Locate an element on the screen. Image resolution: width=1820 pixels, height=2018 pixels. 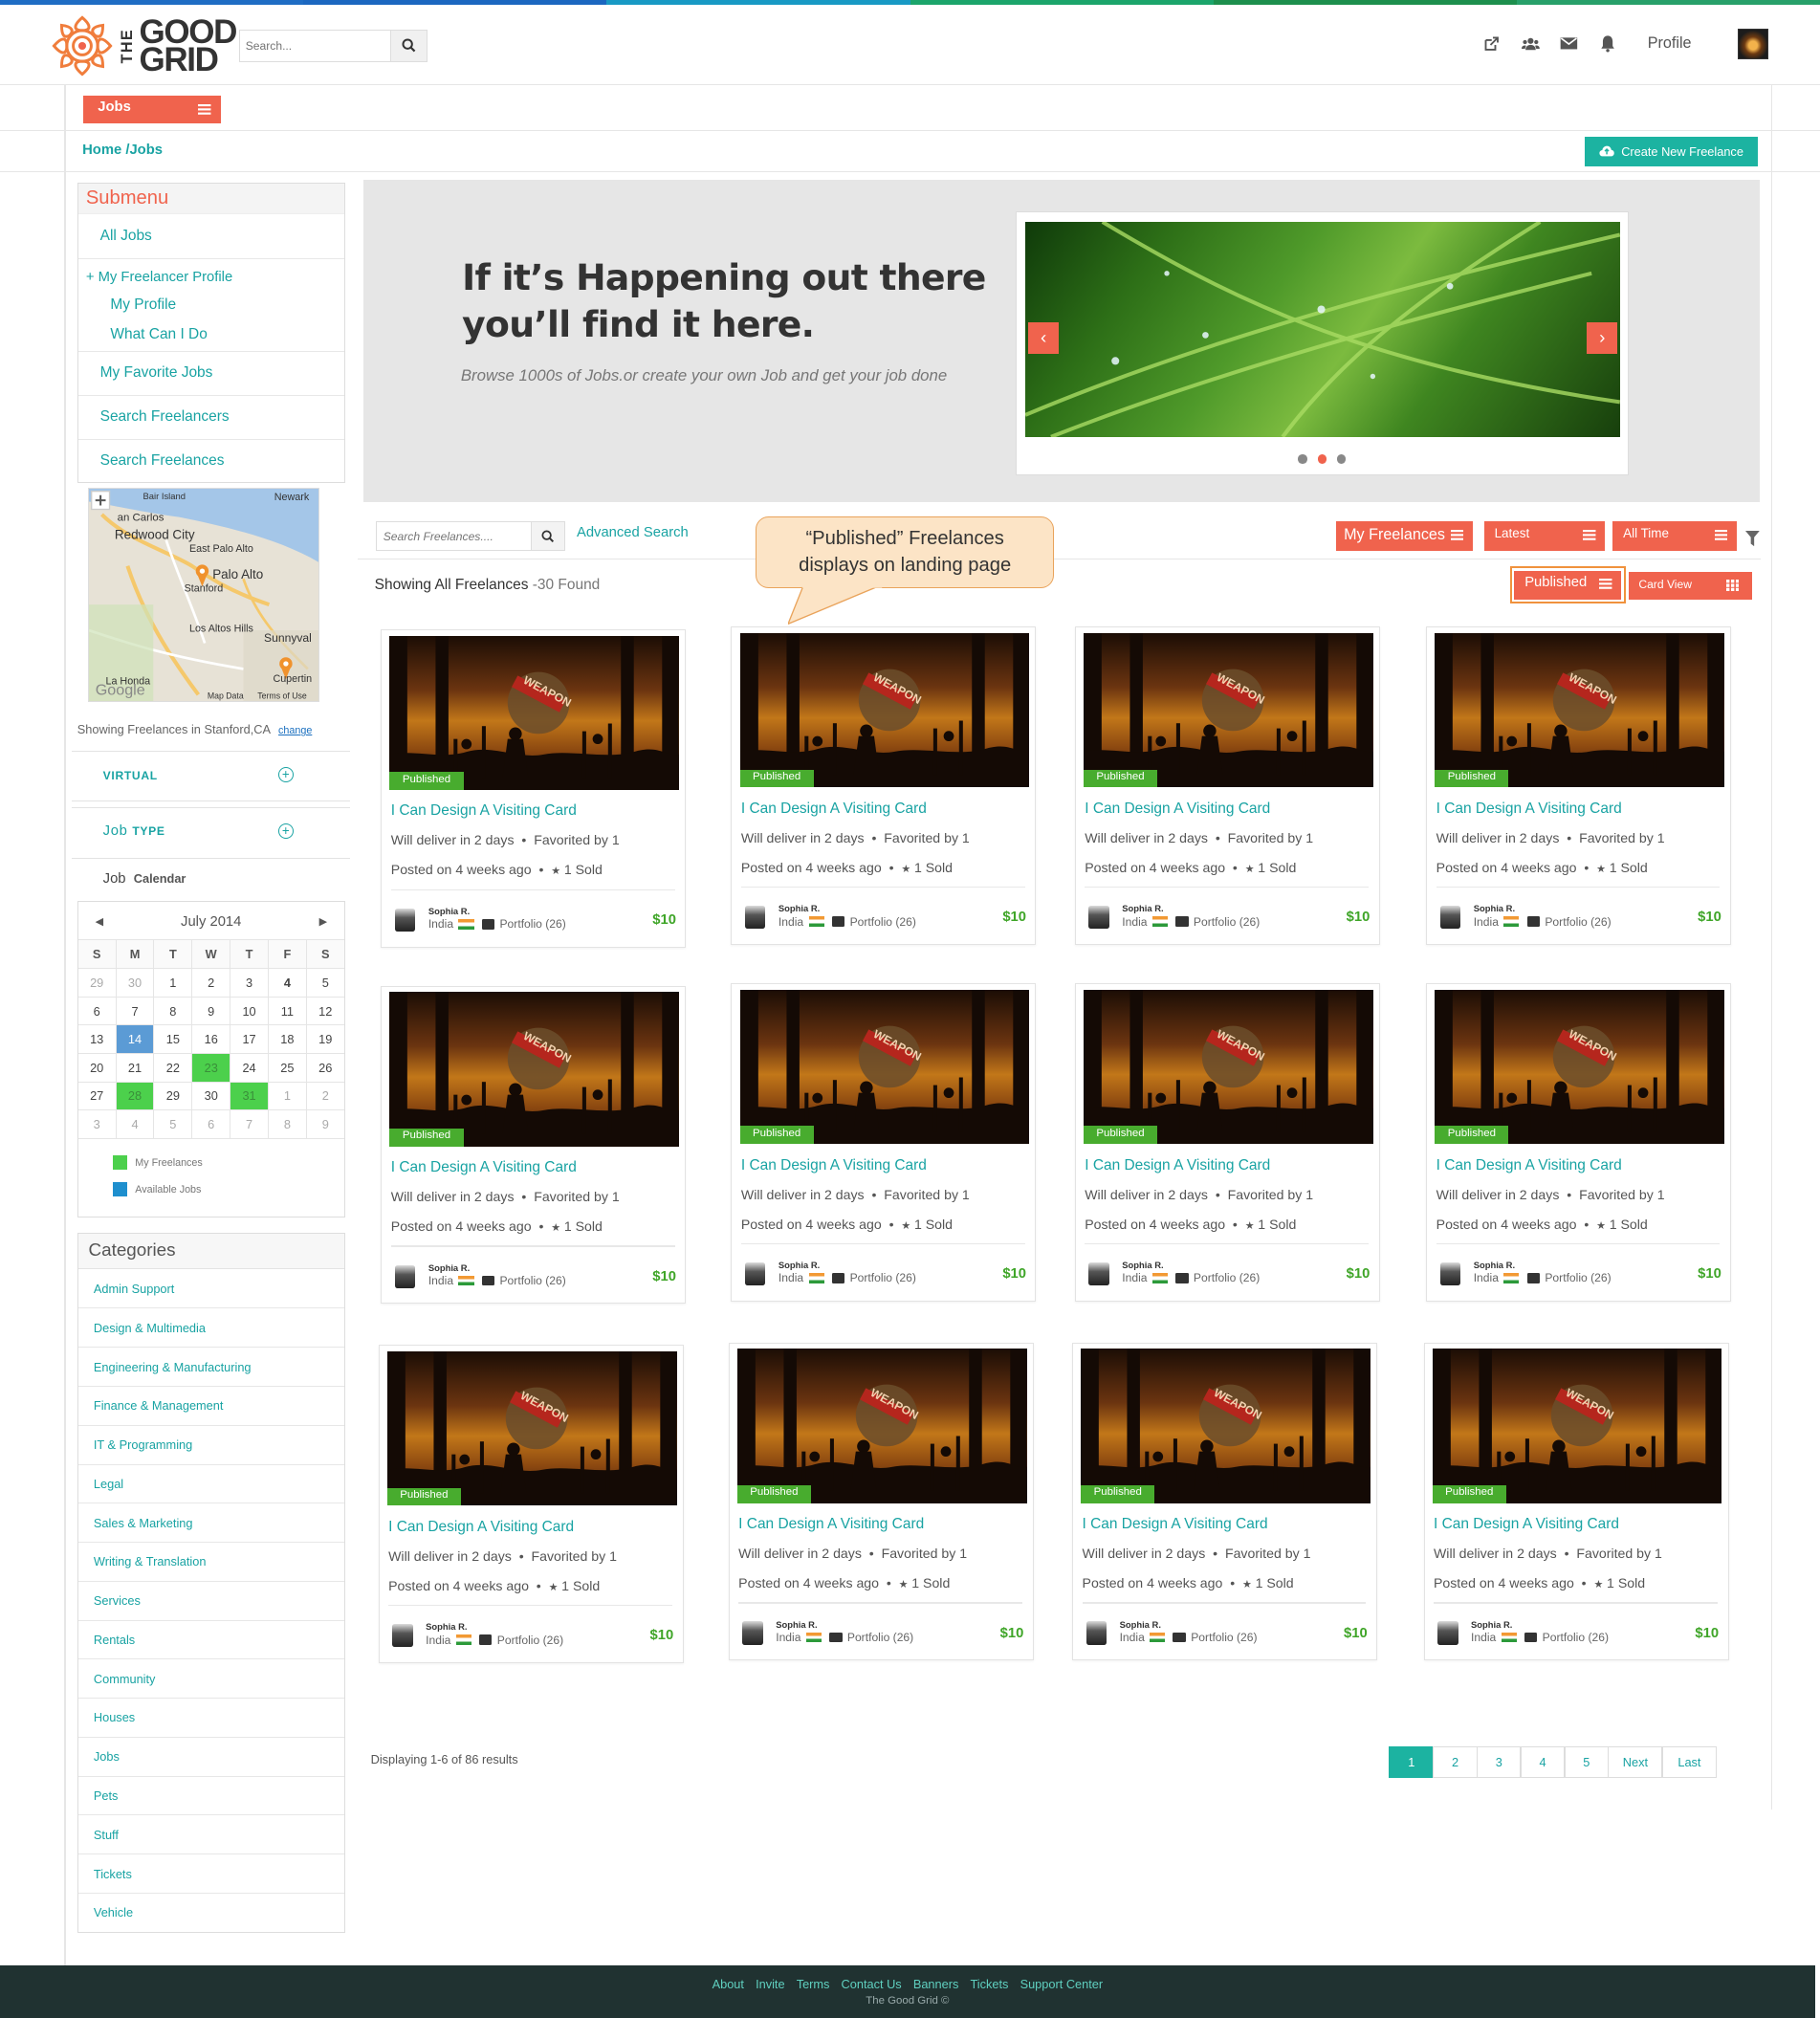
slider-dot-active is located at coordinates (1322, 459).